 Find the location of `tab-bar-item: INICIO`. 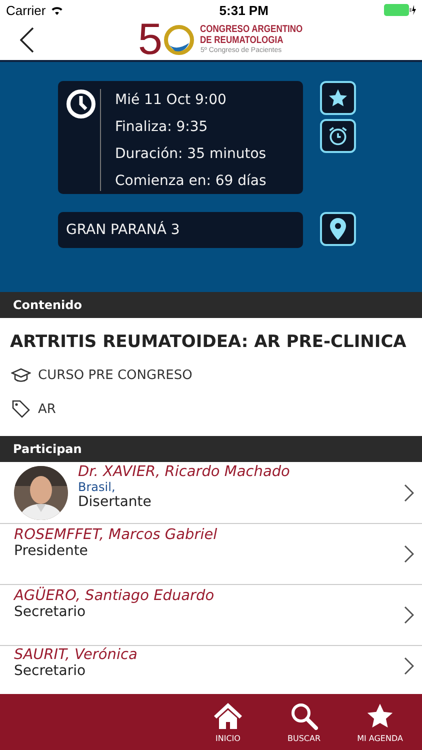

tab-bar-item: INICIO is located at coordinates (228, 722).